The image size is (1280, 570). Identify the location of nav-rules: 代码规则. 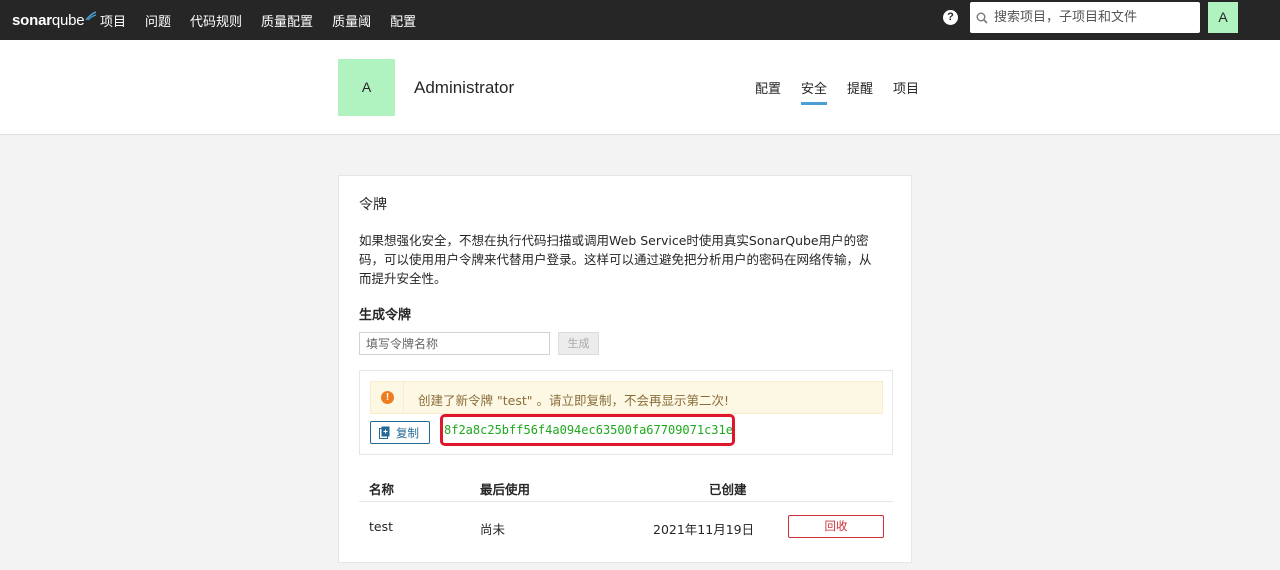
(216, 20).